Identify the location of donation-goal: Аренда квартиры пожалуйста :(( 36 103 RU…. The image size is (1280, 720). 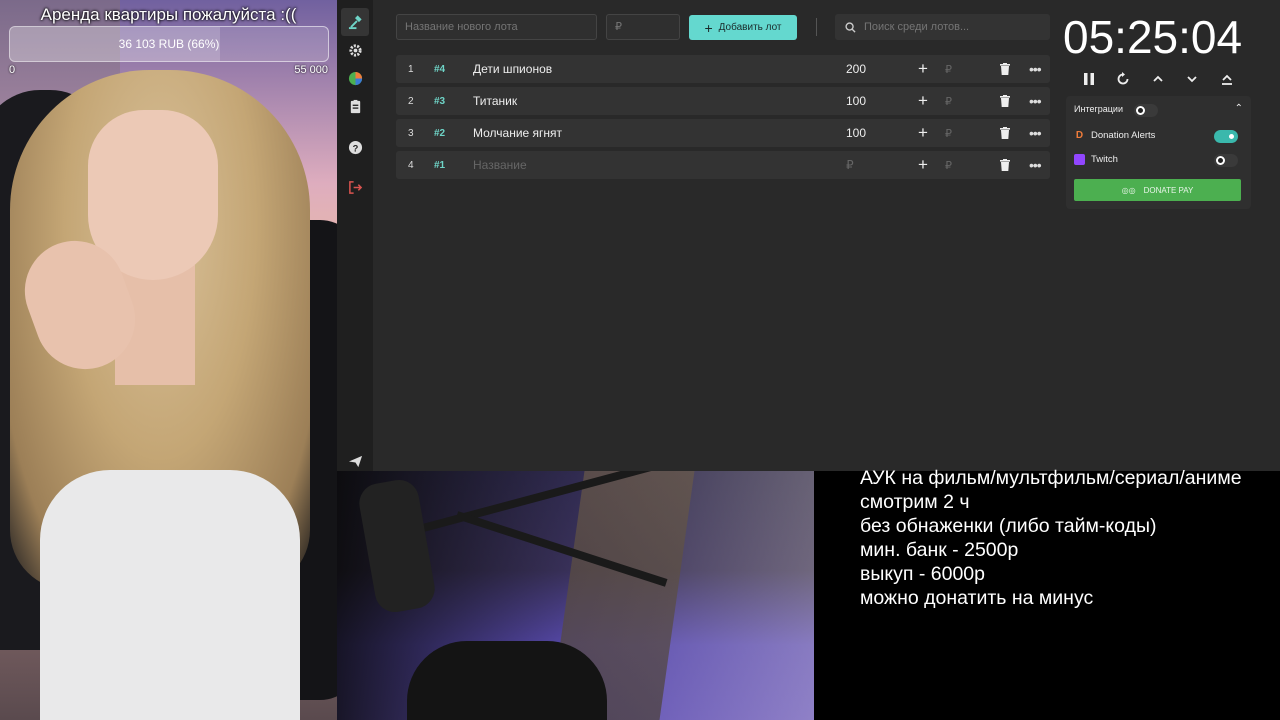
(168, 40).